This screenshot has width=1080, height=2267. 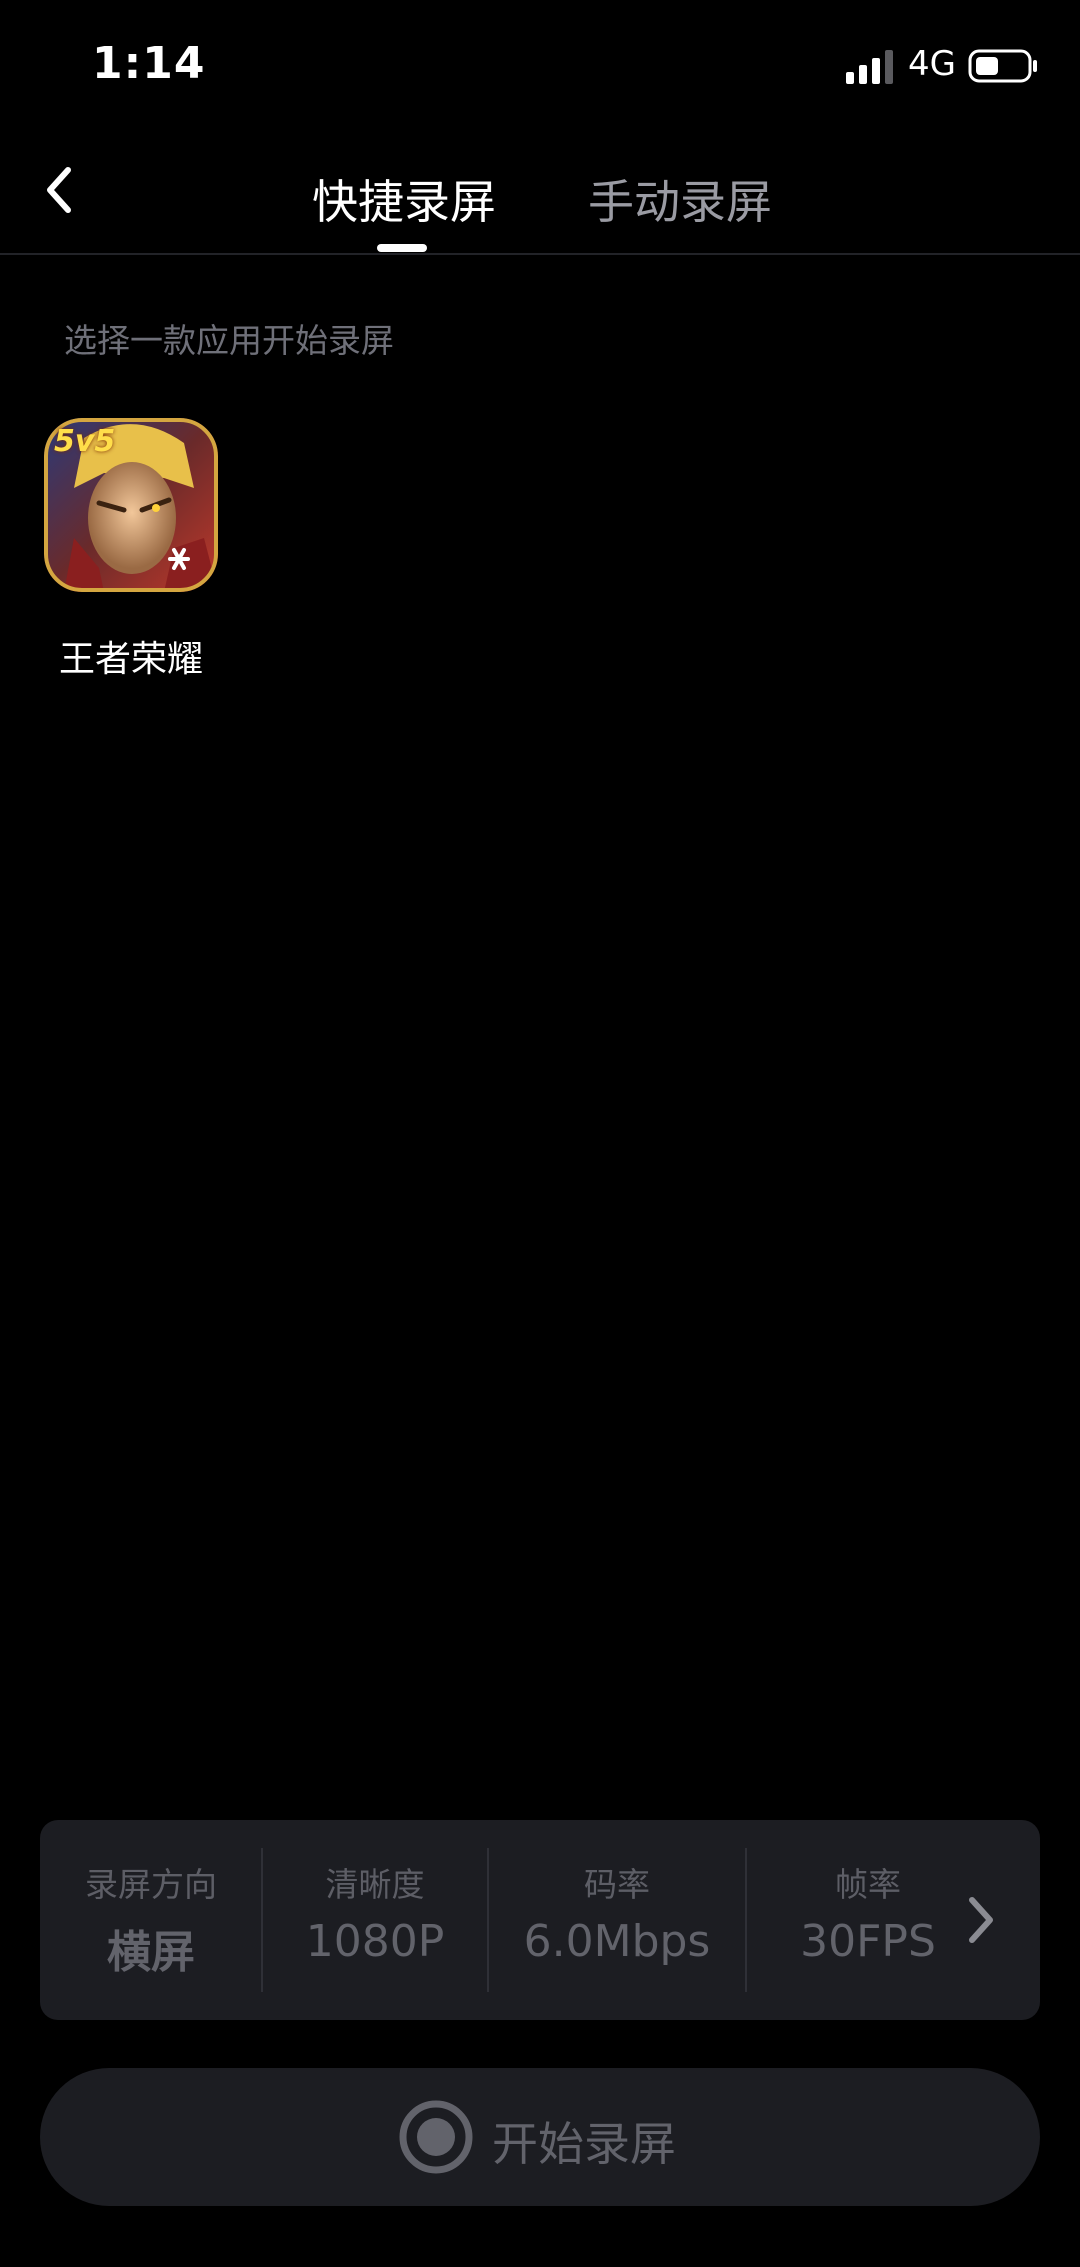 I want to click on start-recording-button: 开始录屏, so click(x=540, y=2137).